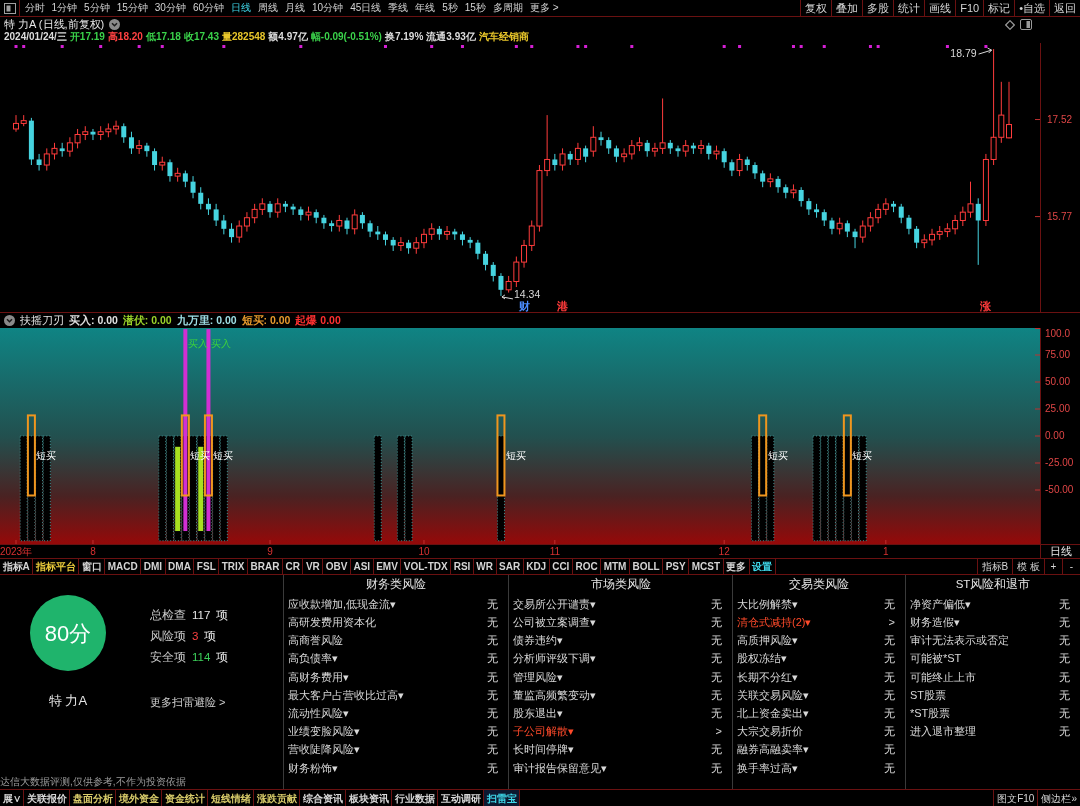  Describe the element at coordinates (936, 658) in the screenshot. I see `risk-item: 可能被*ST` at that location.